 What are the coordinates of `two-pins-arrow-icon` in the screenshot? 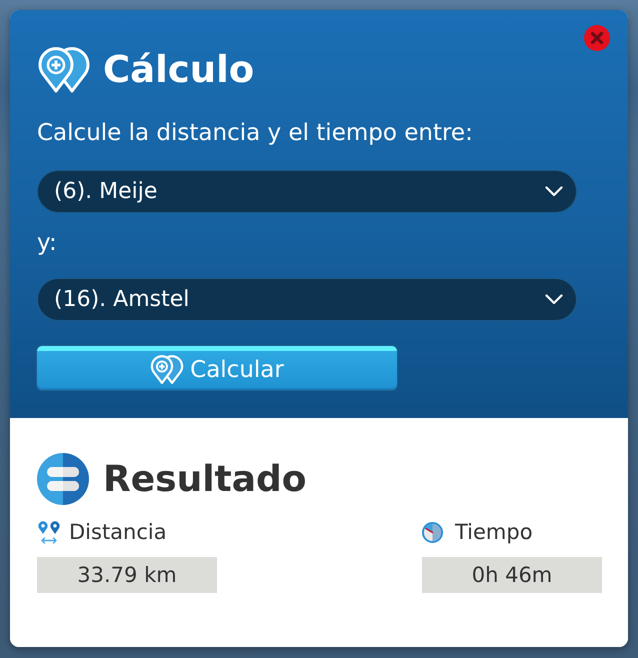 It's located at (49, 532).